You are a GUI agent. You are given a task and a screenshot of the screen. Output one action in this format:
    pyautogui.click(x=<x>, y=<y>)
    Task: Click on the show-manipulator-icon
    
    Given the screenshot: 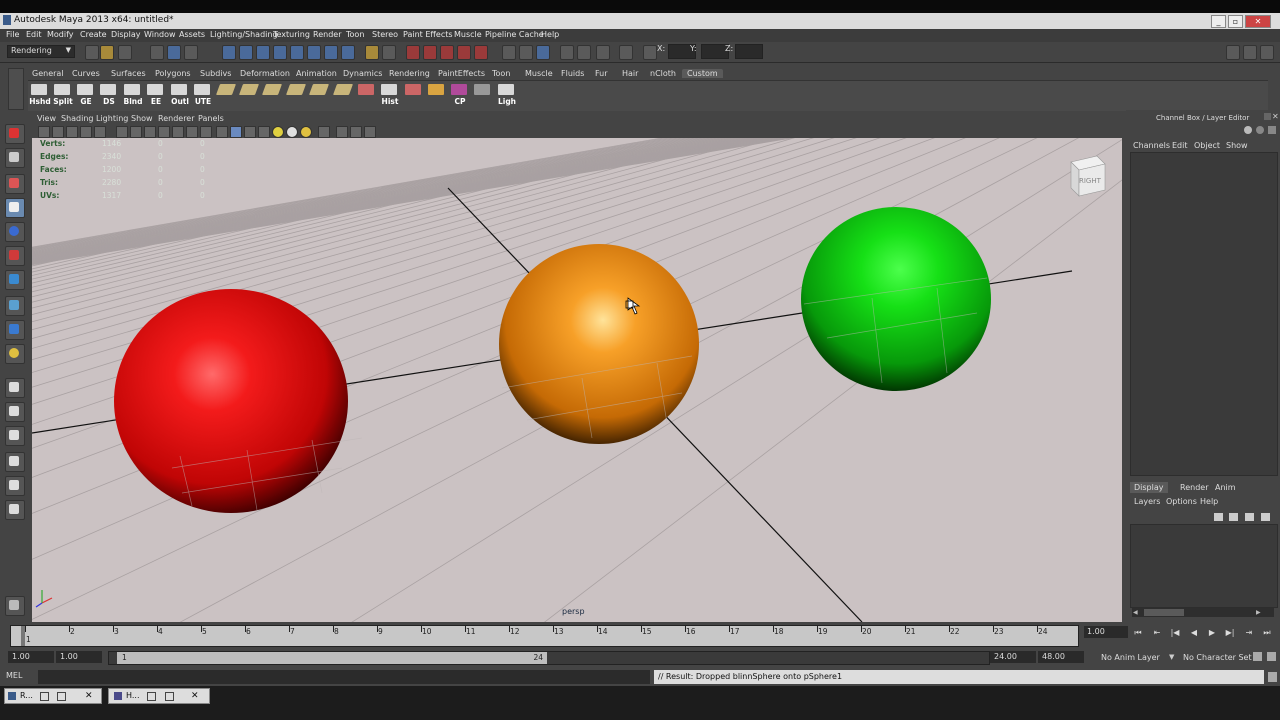 What is the action you would take?
    pyautogui.click(x=15, y=330)
    